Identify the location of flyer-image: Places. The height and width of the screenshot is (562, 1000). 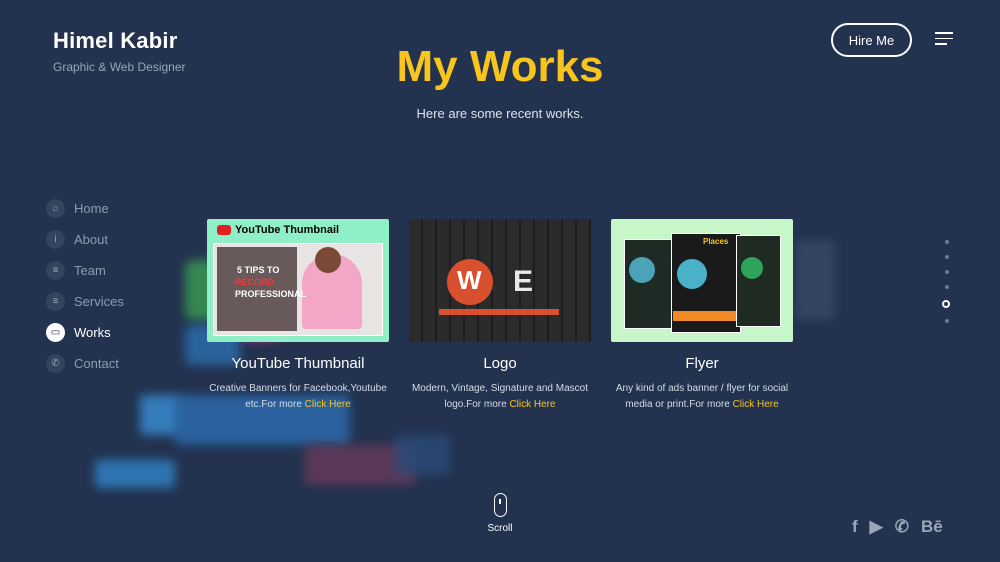
(702, 280).